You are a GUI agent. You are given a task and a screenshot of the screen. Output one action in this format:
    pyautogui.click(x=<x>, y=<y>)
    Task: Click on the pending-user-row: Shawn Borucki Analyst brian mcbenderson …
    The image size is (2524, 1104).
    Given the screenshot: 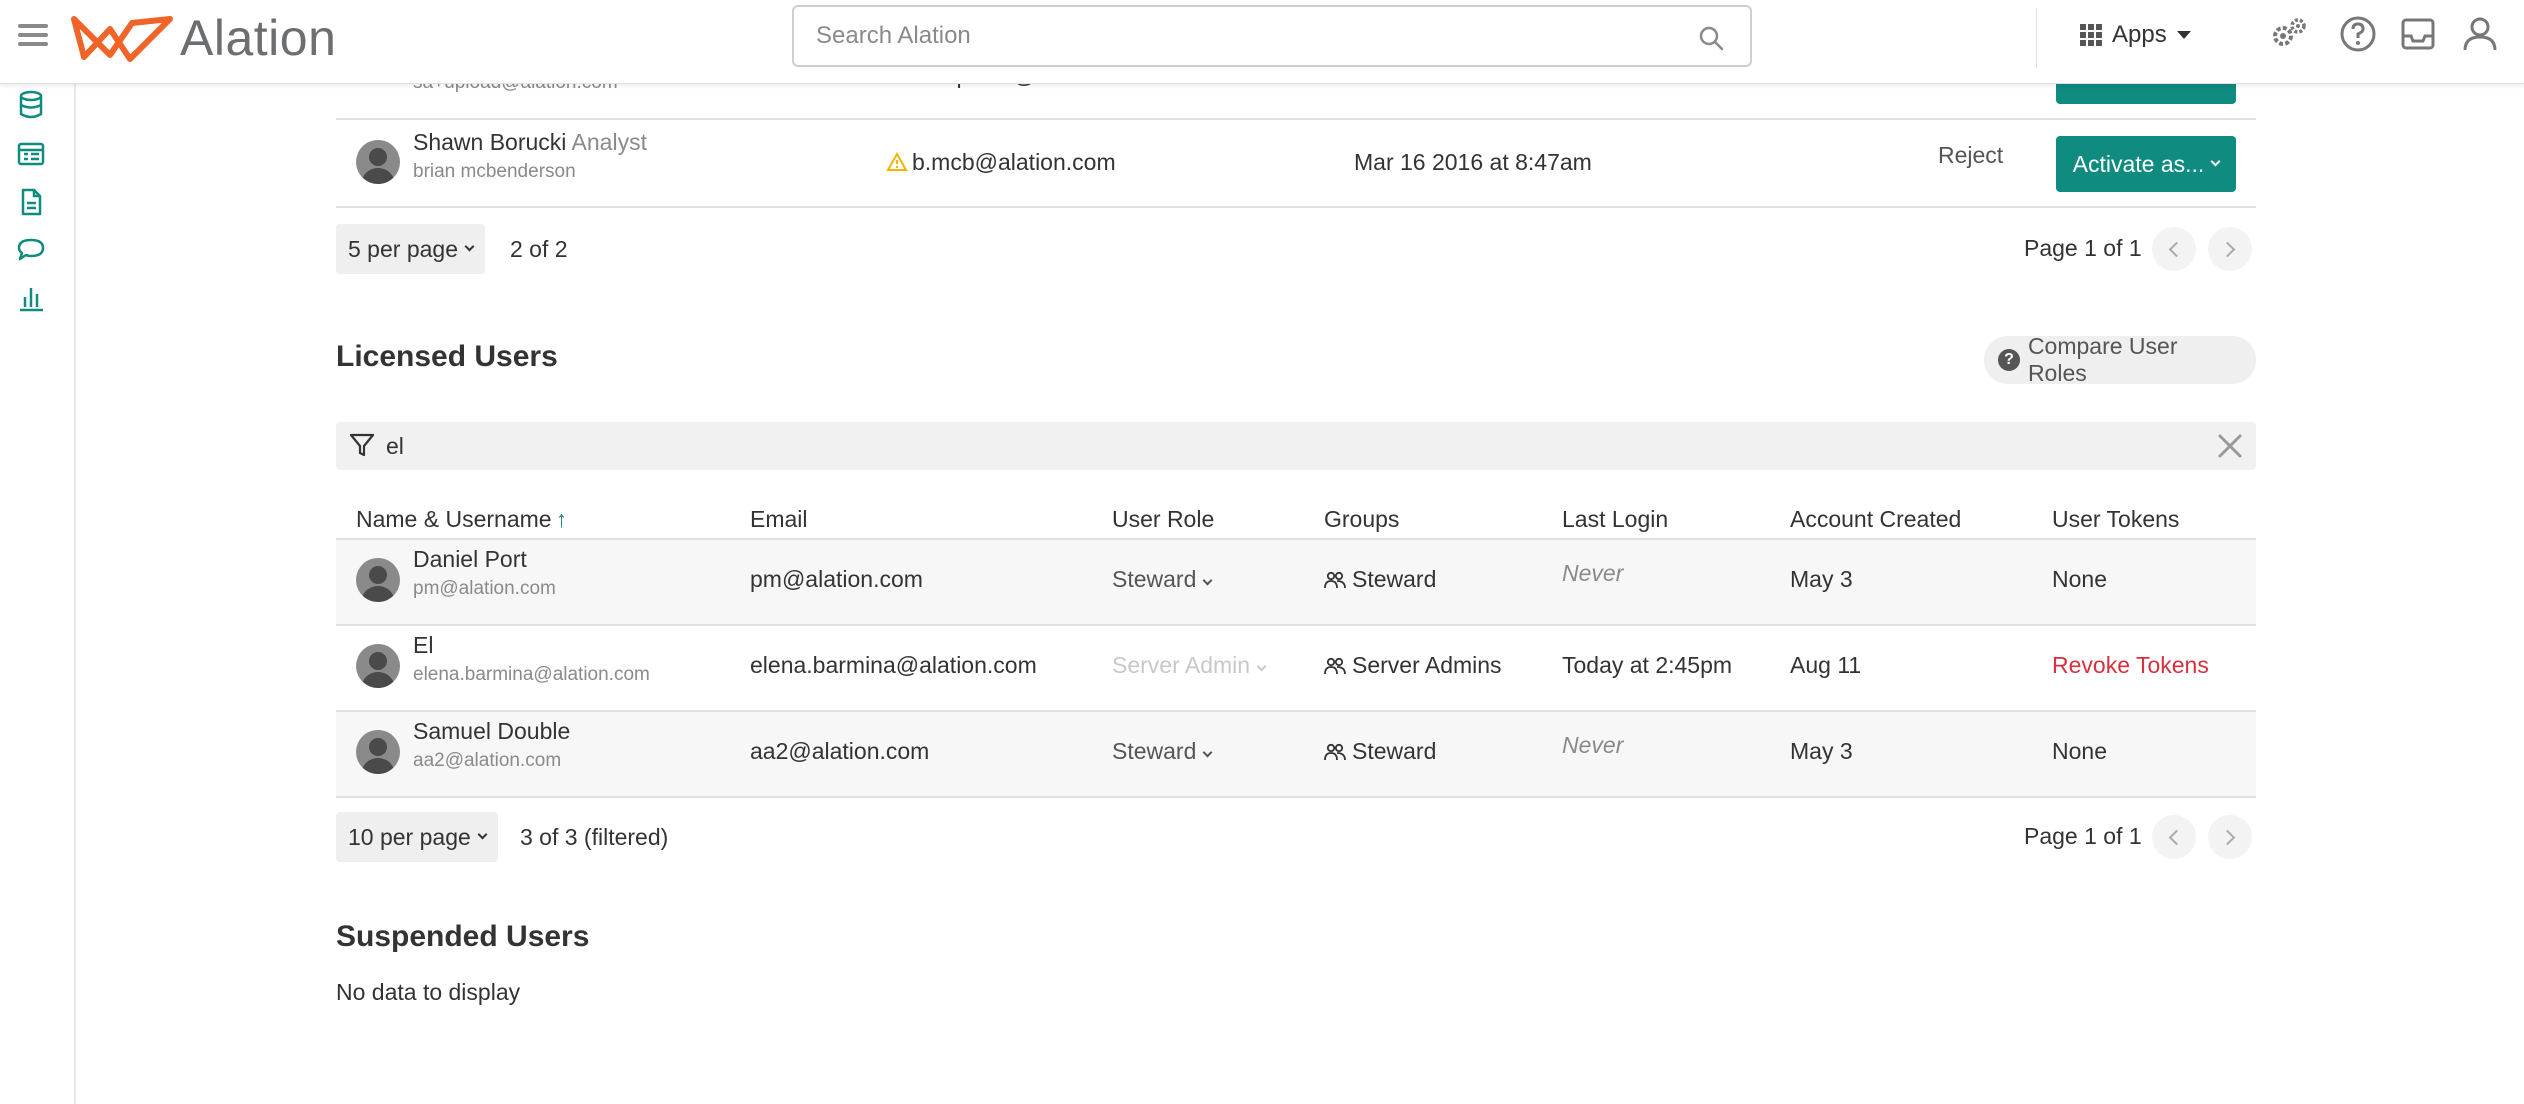 What is the action you would take?
    pyautogui.click(x=1296, y=164)
    